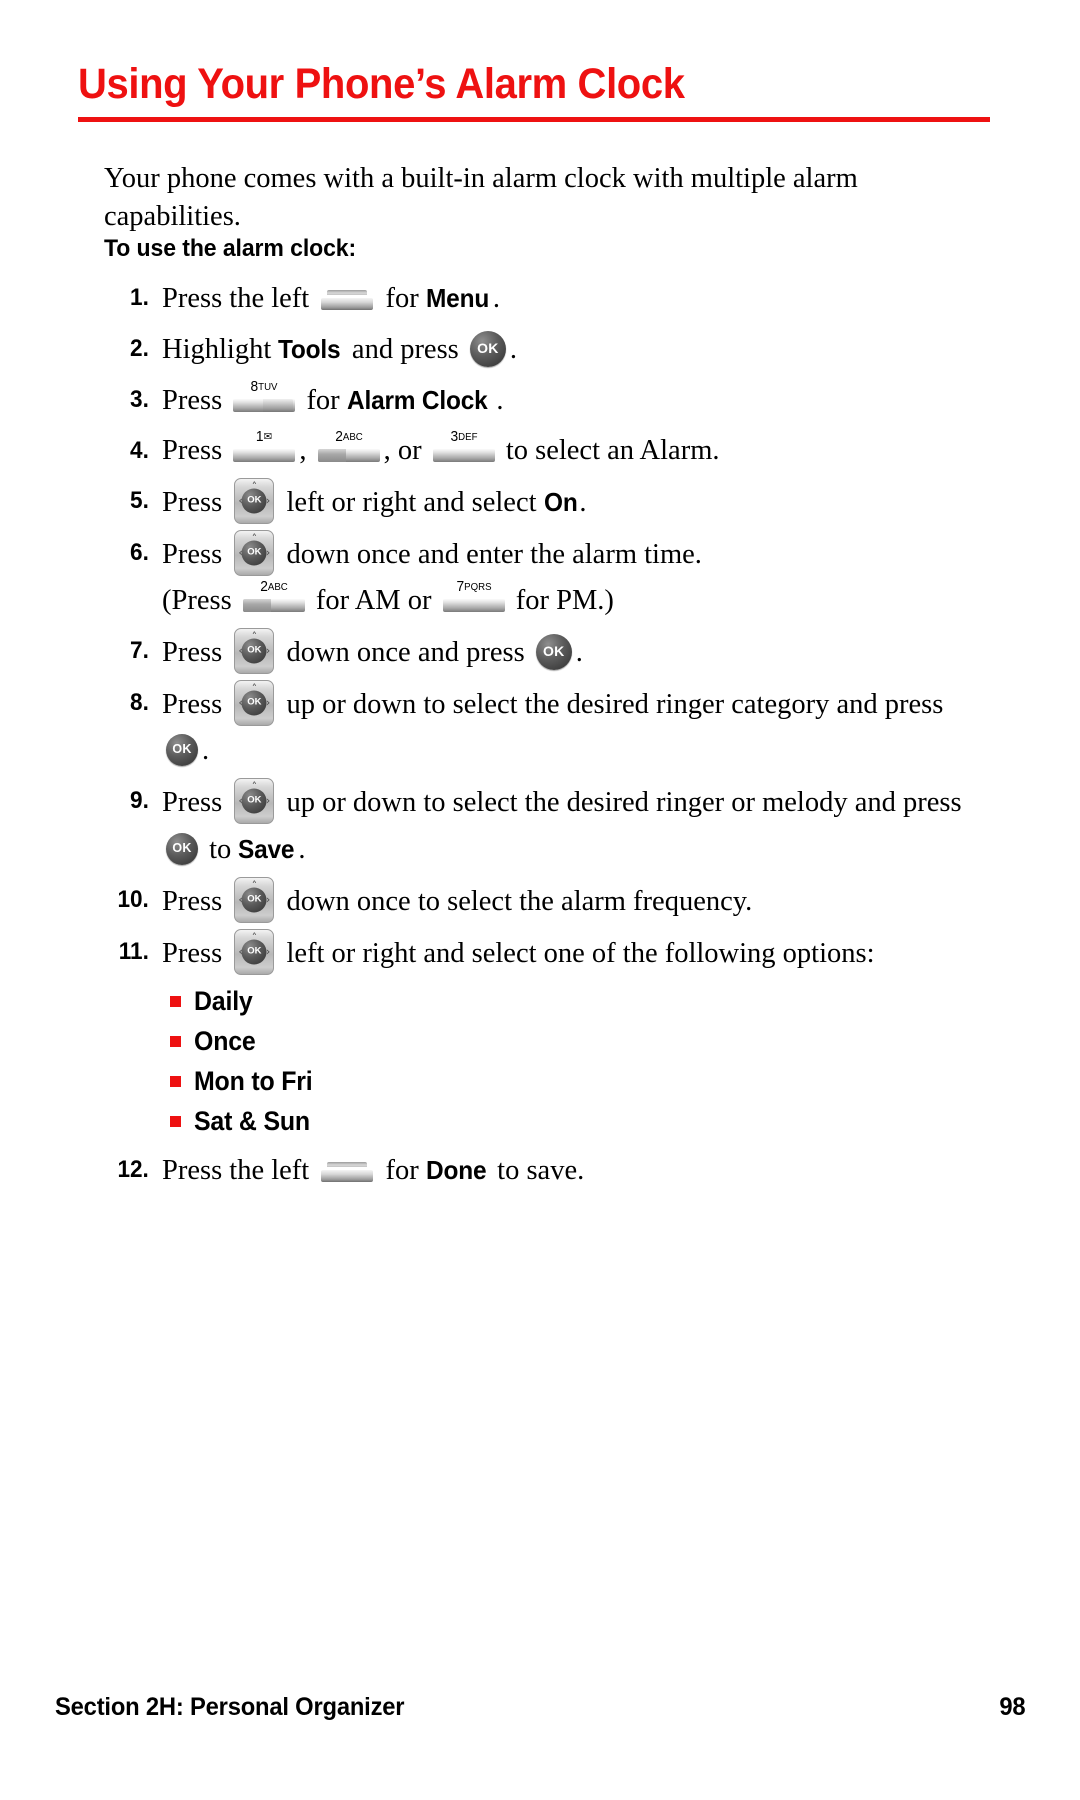 The height and width of the screenshot is (1800, 1080). I want to click on step-number: 12., so click(133, 1169).